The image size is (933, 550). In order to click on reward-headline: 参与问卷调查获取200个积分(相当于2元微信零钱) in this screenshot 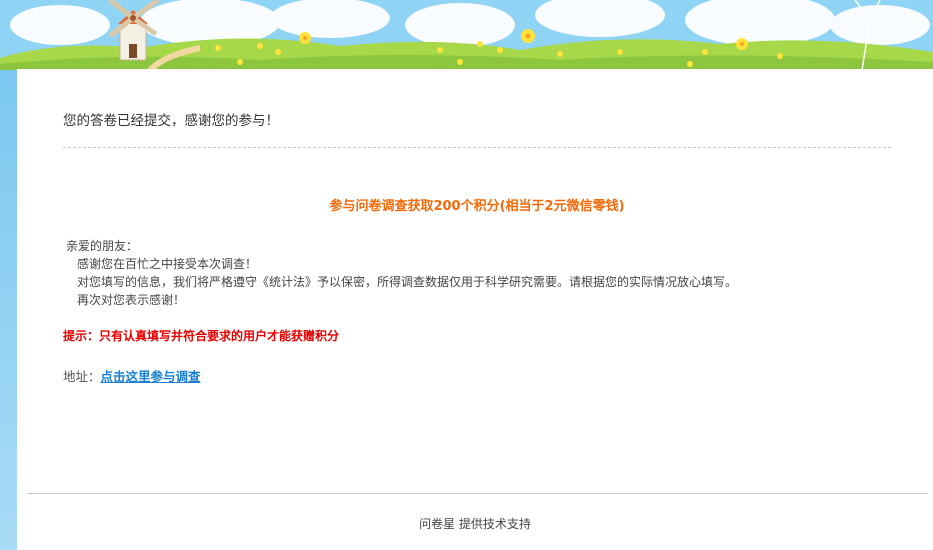, I will do `click(477, 206)`.